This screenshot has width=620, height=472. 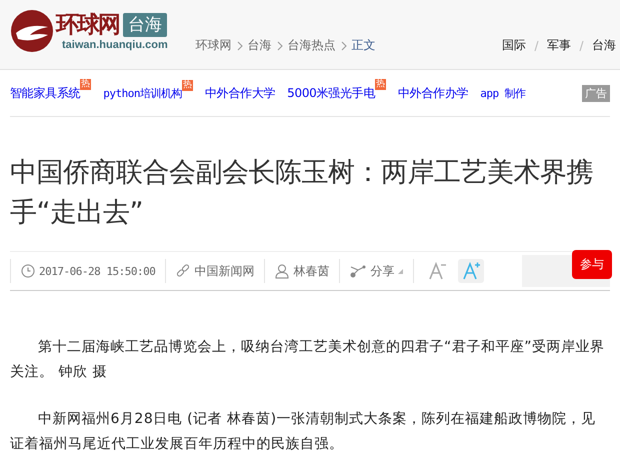 What do you see at coordinates (32, 31) in the screenshot?
I see `logo-icon` at bounding box center [32, 31].